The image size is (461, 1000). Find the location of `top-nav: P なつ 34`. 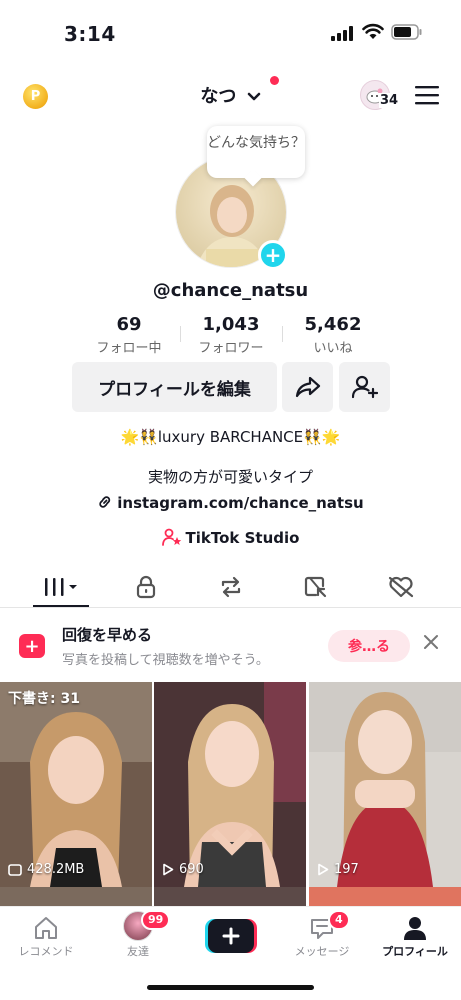

top-nav: P なつ 34 is located at coordinates (230, 95).